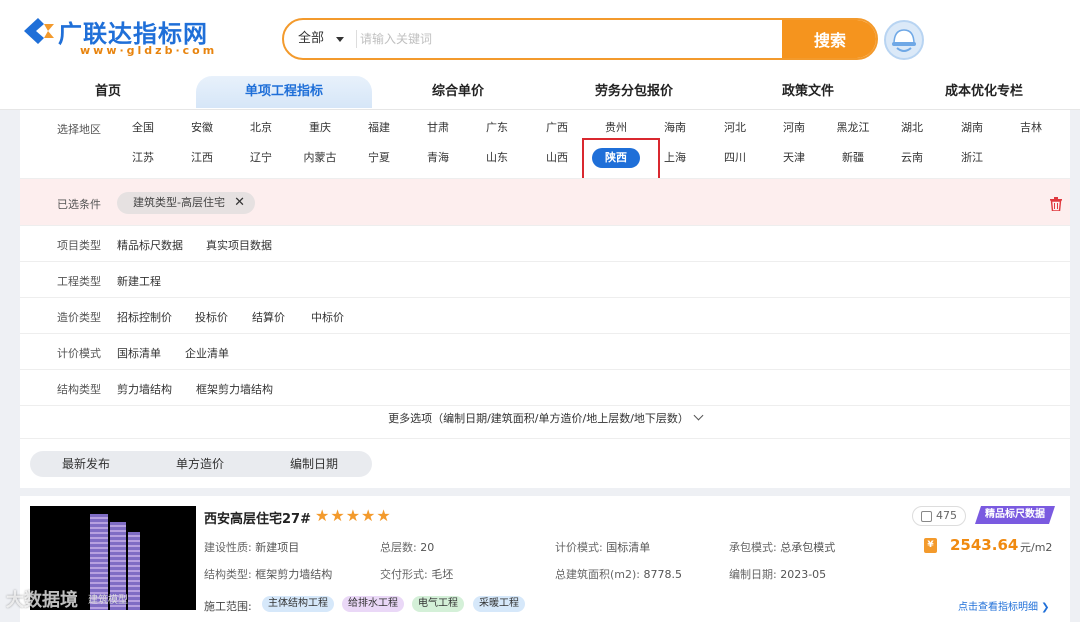  Describe the element at coordinates (257, 517) in the screenshot. I see `project-title: 西安高层住宅27#` at that location.